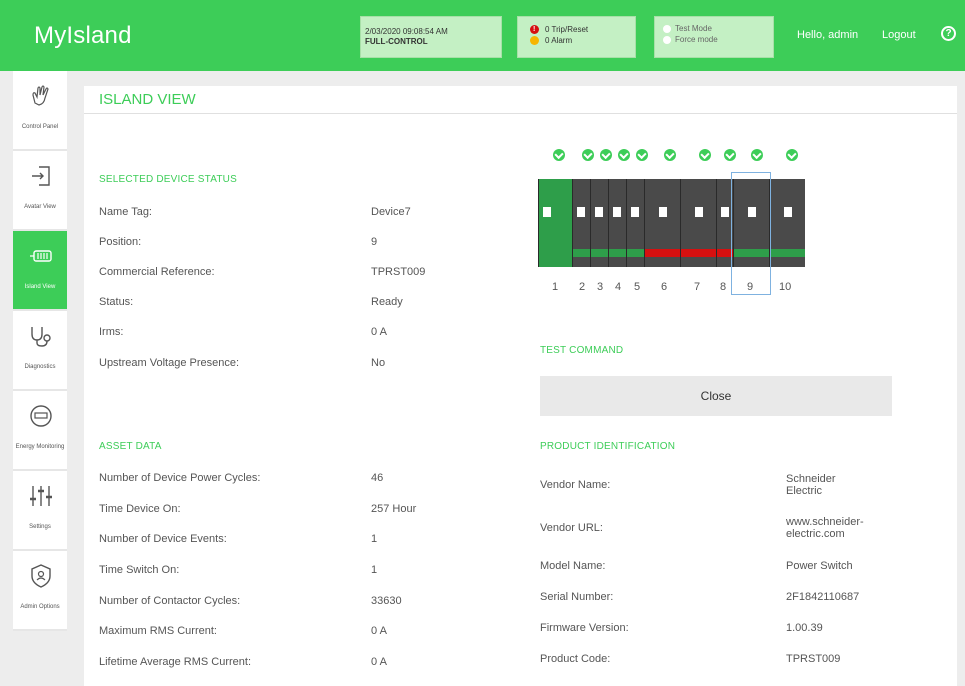  I want to click on force-mode-label: Force mode, so click(696, 39).